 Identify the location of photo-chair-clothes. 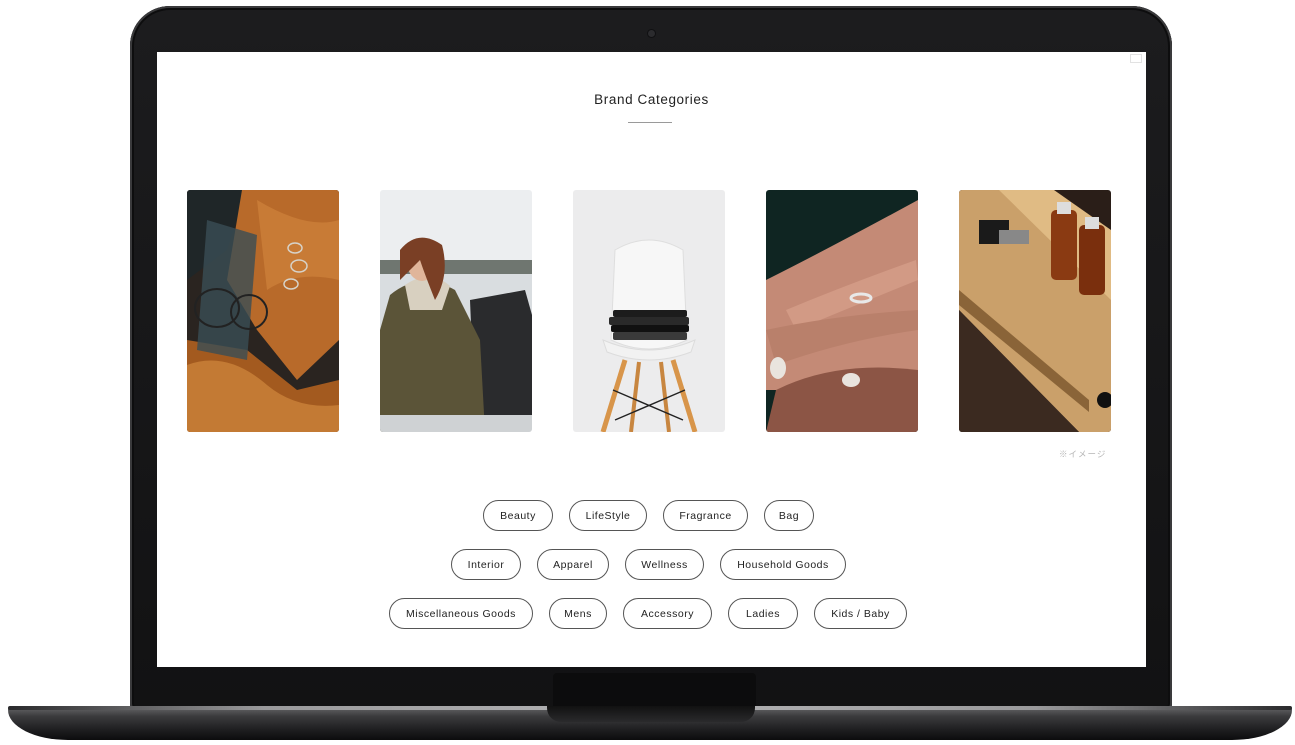
(649, 311).